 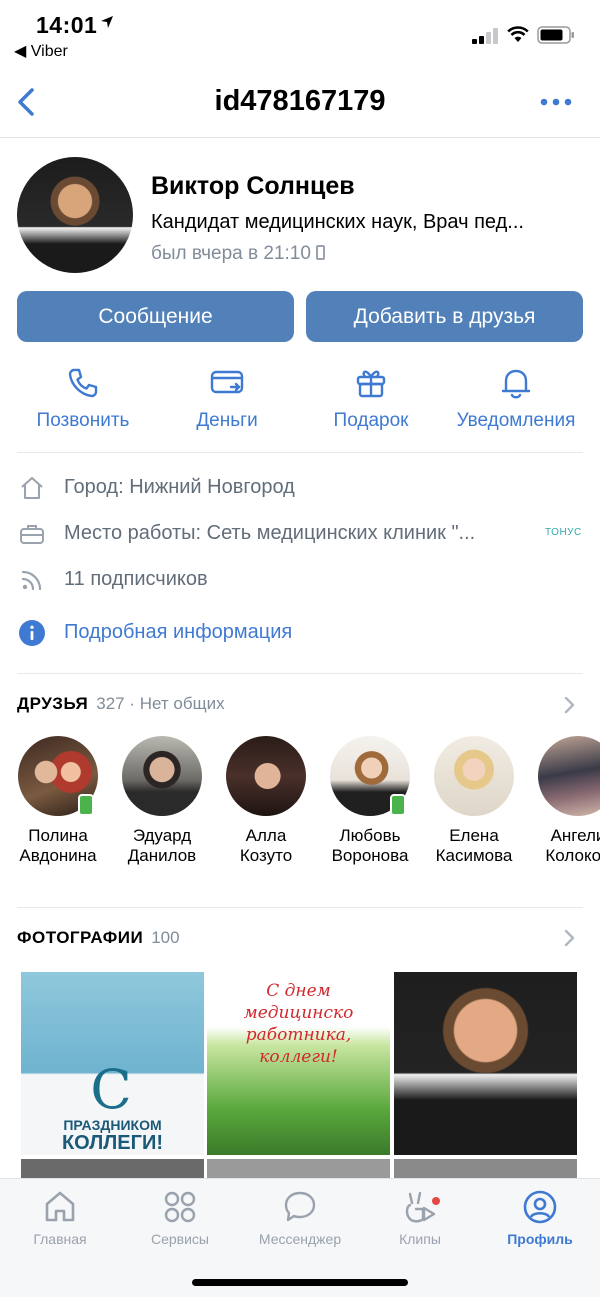 What do you see at coordinates (107, 22) in the screenshot?
I see `location-arrow-icon` at bounding box center [107, 22].